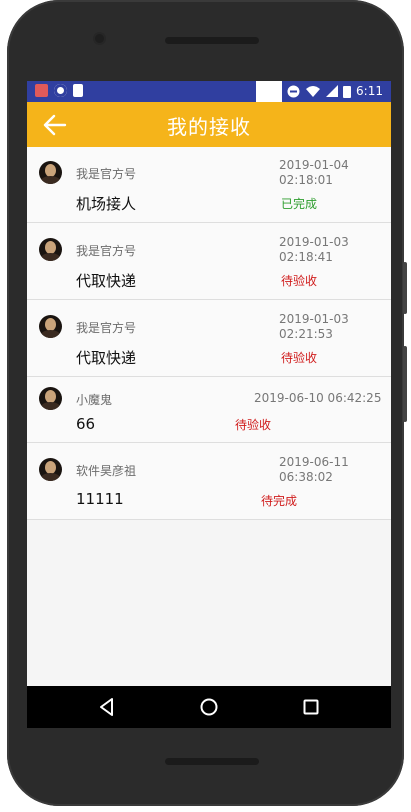 Image resolution: width=411 pixels, height=812 pixels. Describe the element at coordinates (209, 127) in the screenshot. I see `page-title: 我的接收` at that location.